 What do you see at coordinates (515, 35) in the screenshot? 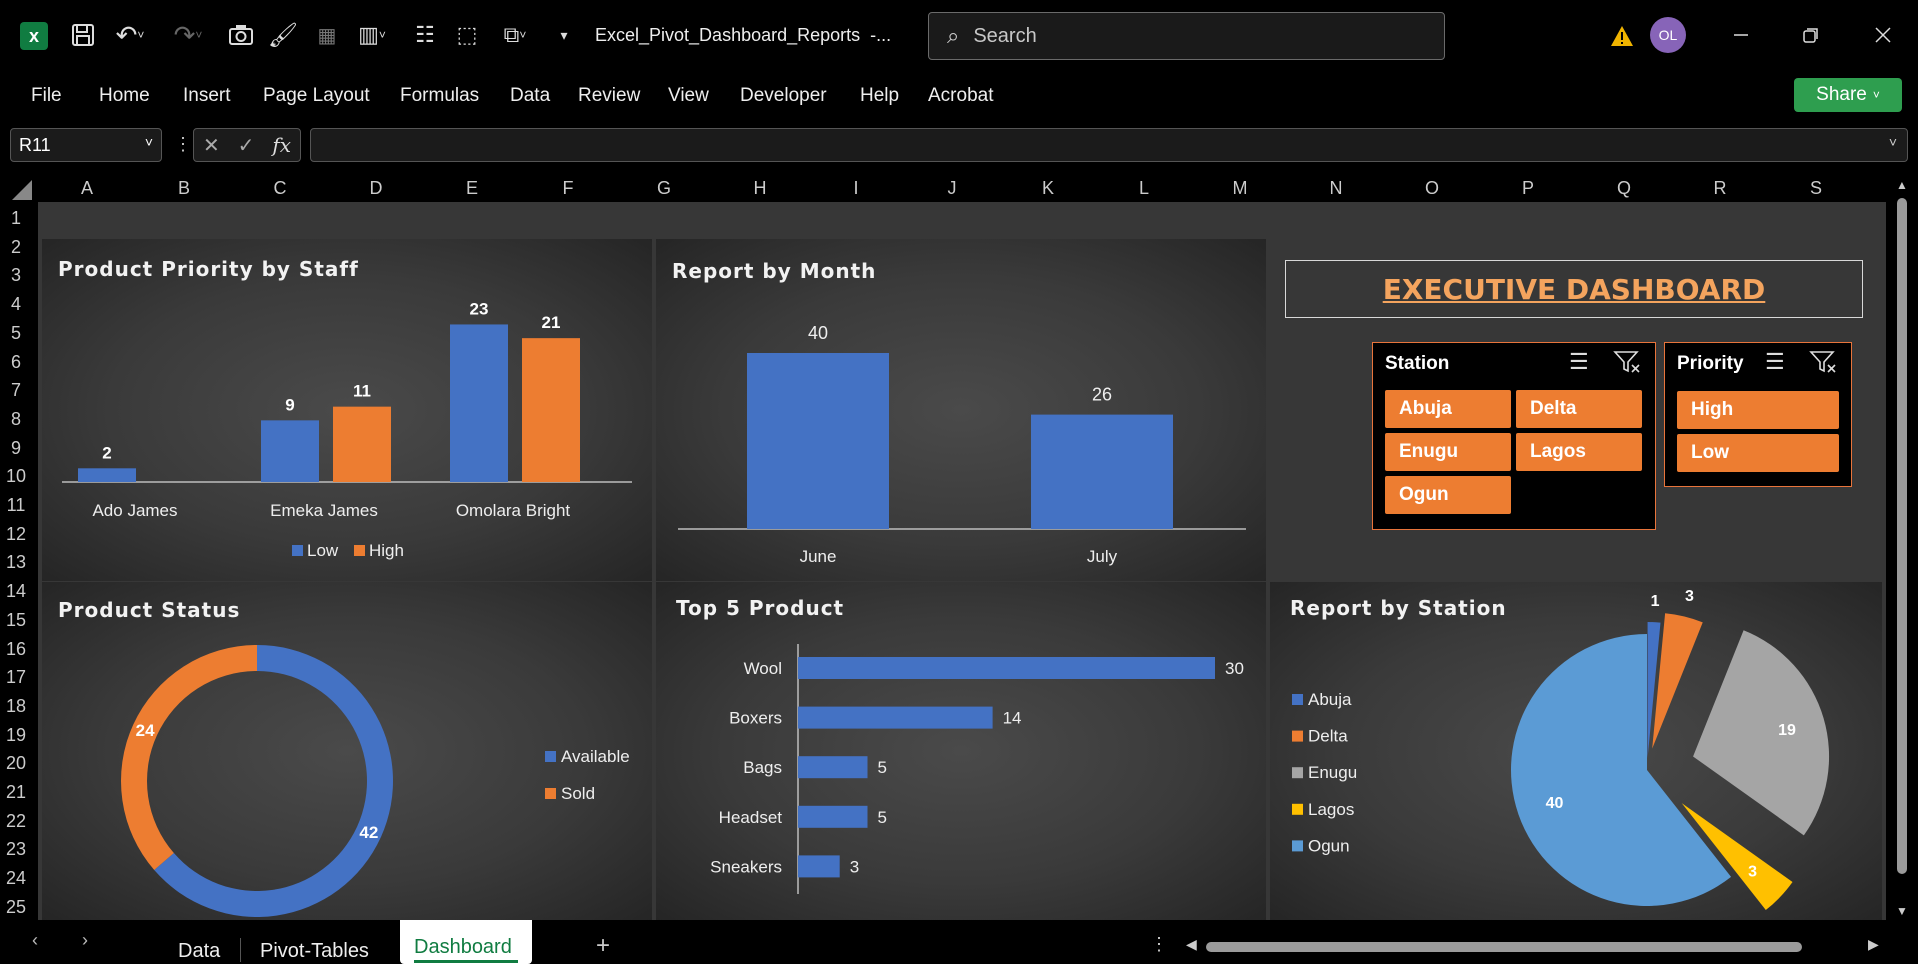
I see `screen-share-icon: ⧉ ˅` at bounding box center [515, 35].